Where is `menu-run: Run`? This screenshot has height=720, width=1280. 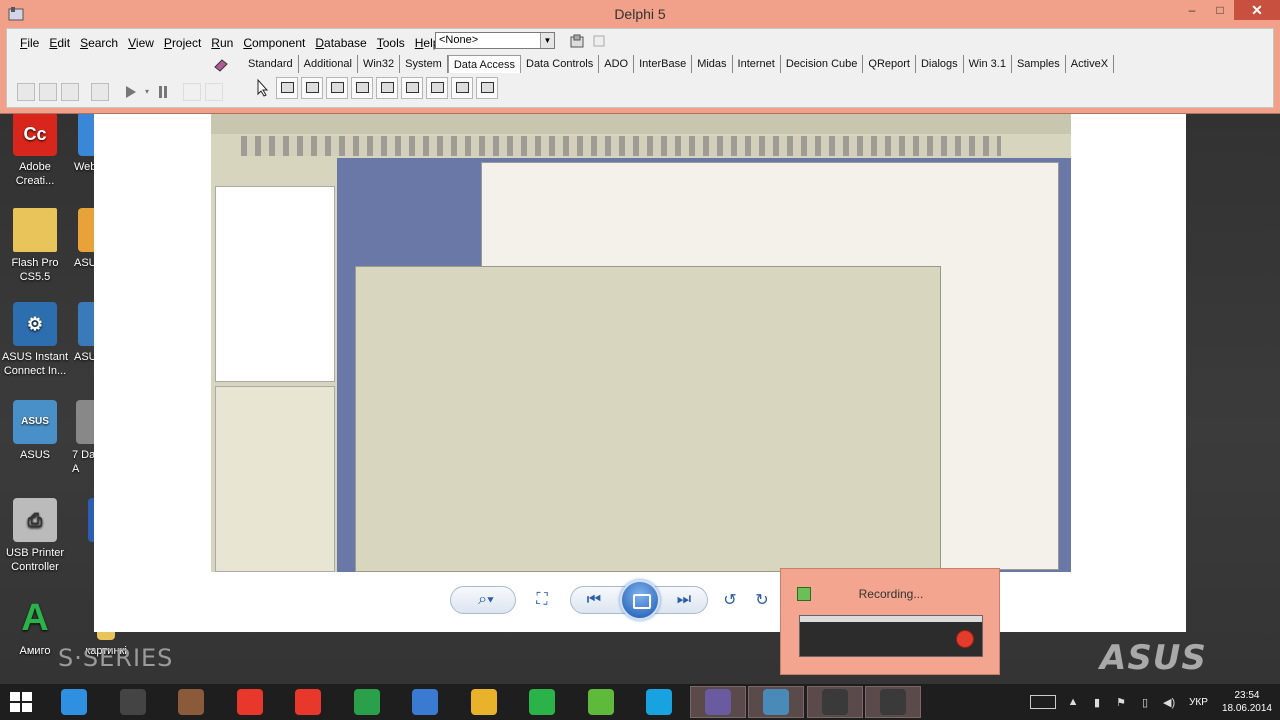 menu-run: Run is located at coordinates (222, 43).